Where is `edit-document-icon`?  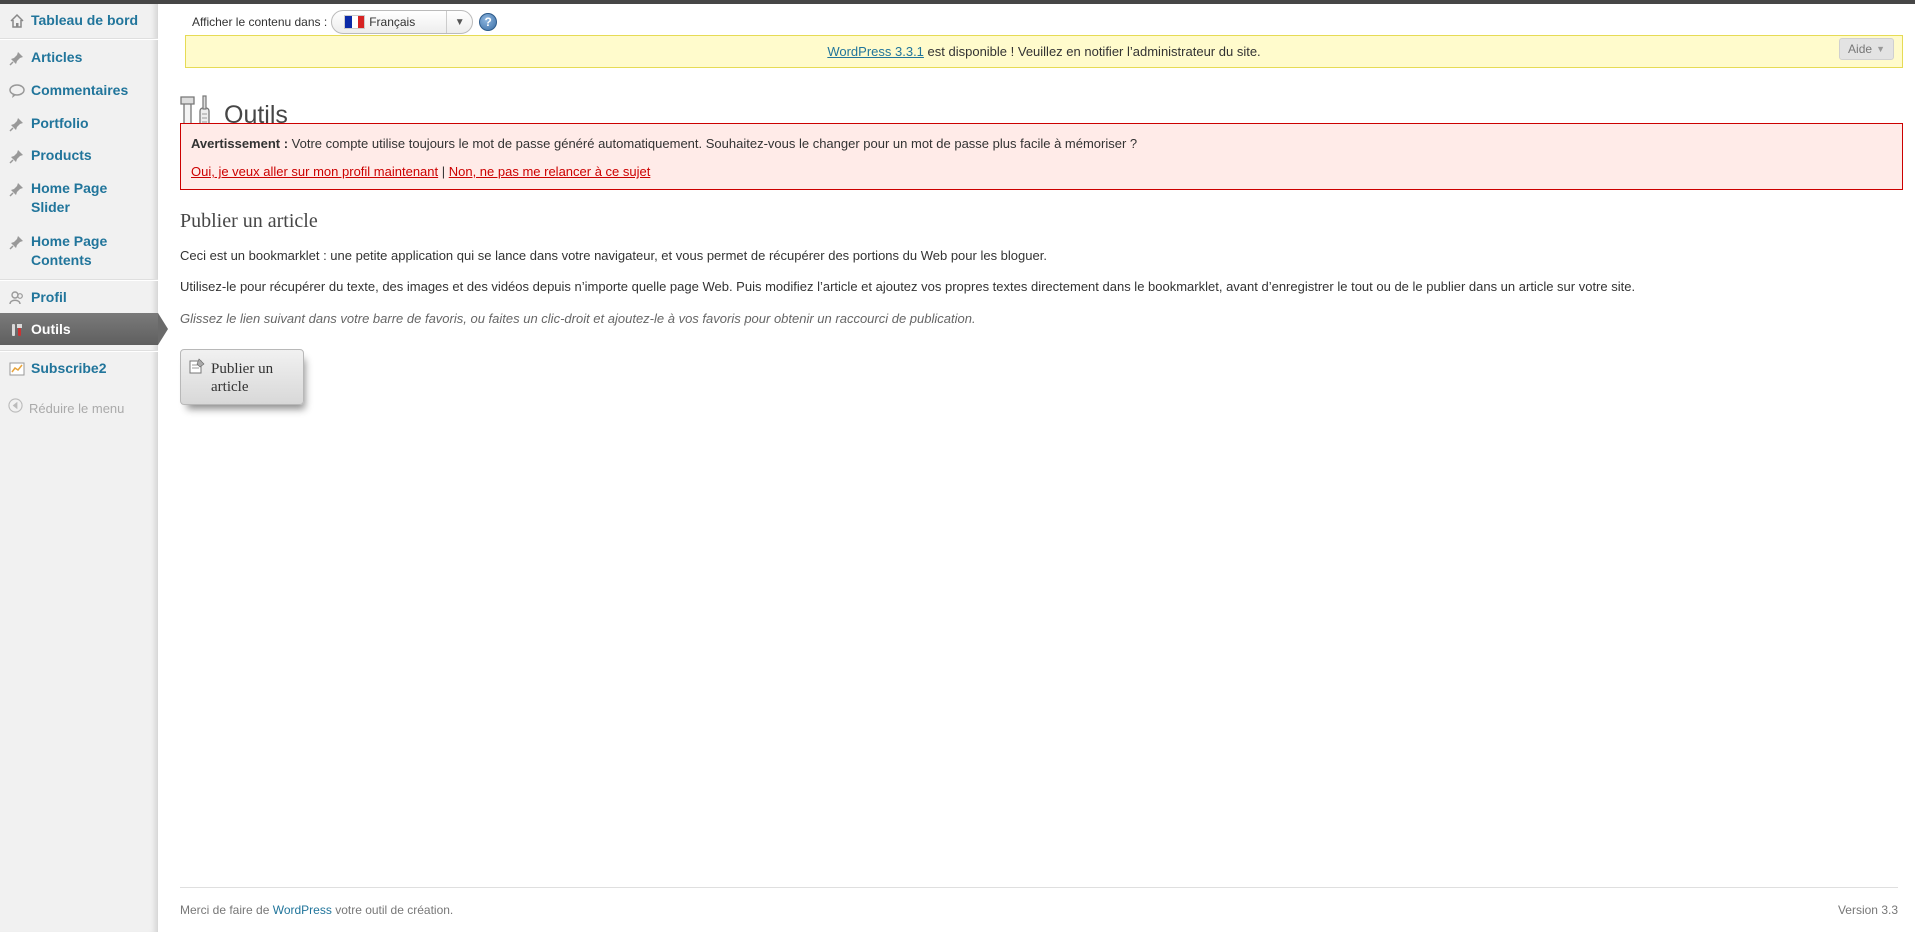 edit-document-icon is located at coordinates (197, 368).